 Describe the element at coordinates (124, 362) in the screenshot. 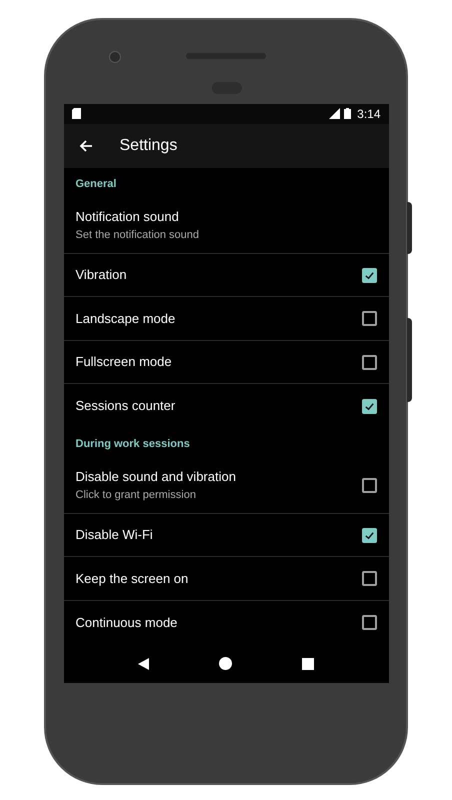

I see `item-title: Fullscreen mode` at that location.